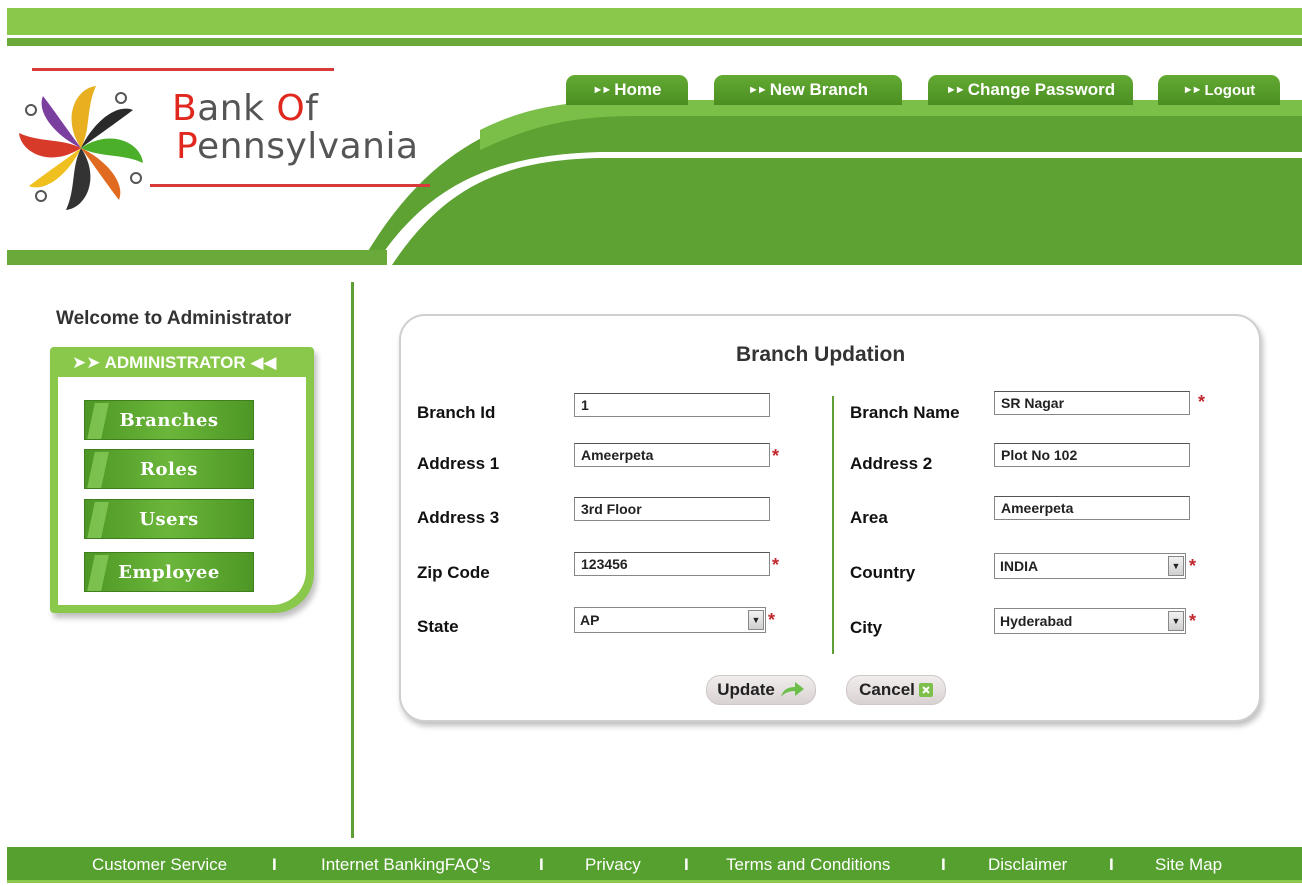 The image size is (1302, 886). I want to click on country-label: Country, so click(883, 572).